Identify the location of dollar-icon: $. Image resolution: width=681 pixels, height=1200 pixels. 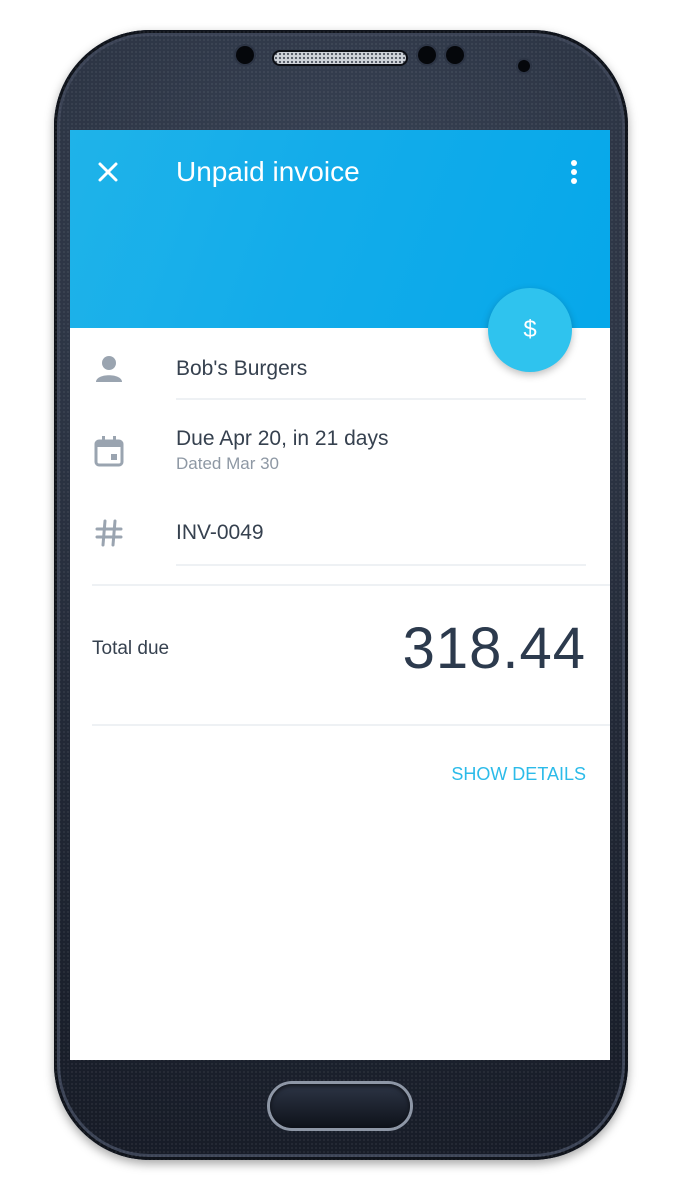
(530, 329).